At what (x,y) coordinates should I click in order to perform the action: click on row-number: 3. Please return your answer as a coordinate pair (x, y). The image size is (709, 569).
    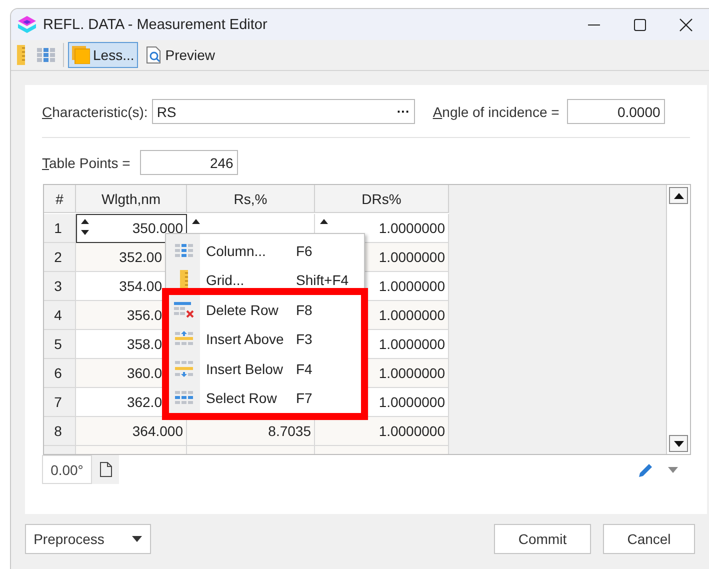
    Looking at the image, I should click on (60, 286).